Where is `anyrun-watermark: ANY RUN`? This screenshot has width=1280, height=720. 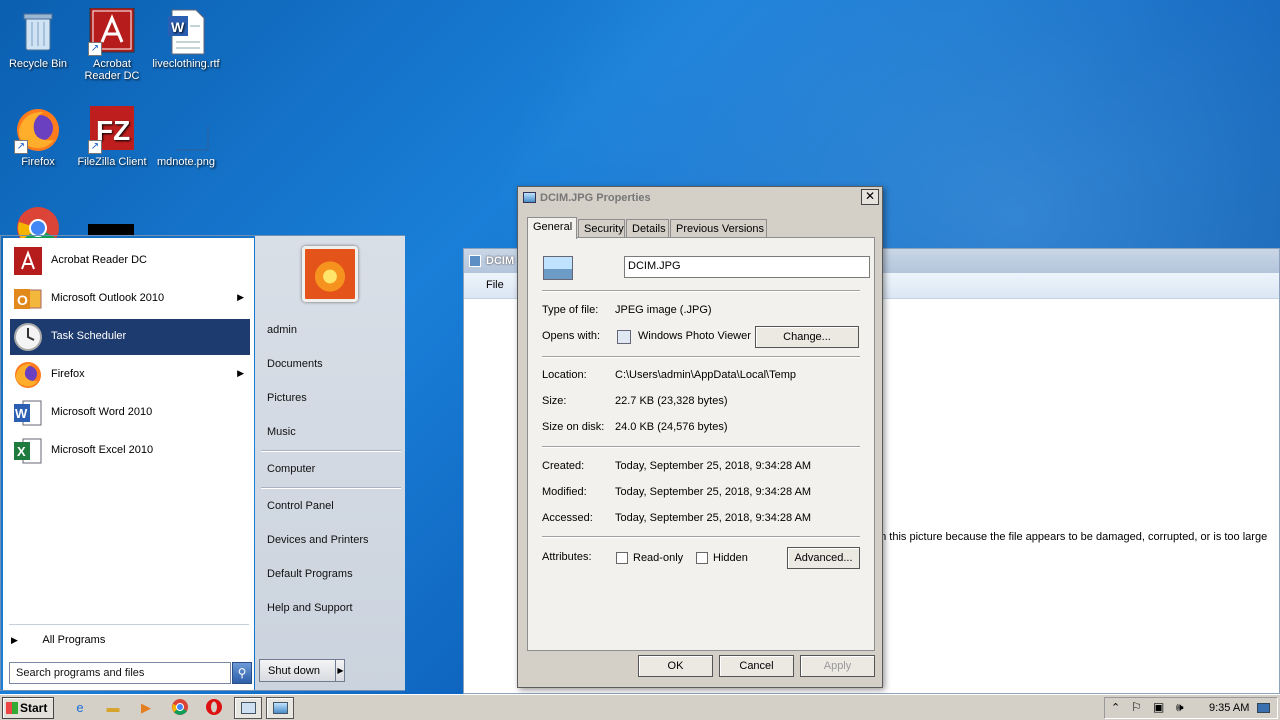
anyrun-watermark: ANY RUN is located at coordinates (1152, 637).